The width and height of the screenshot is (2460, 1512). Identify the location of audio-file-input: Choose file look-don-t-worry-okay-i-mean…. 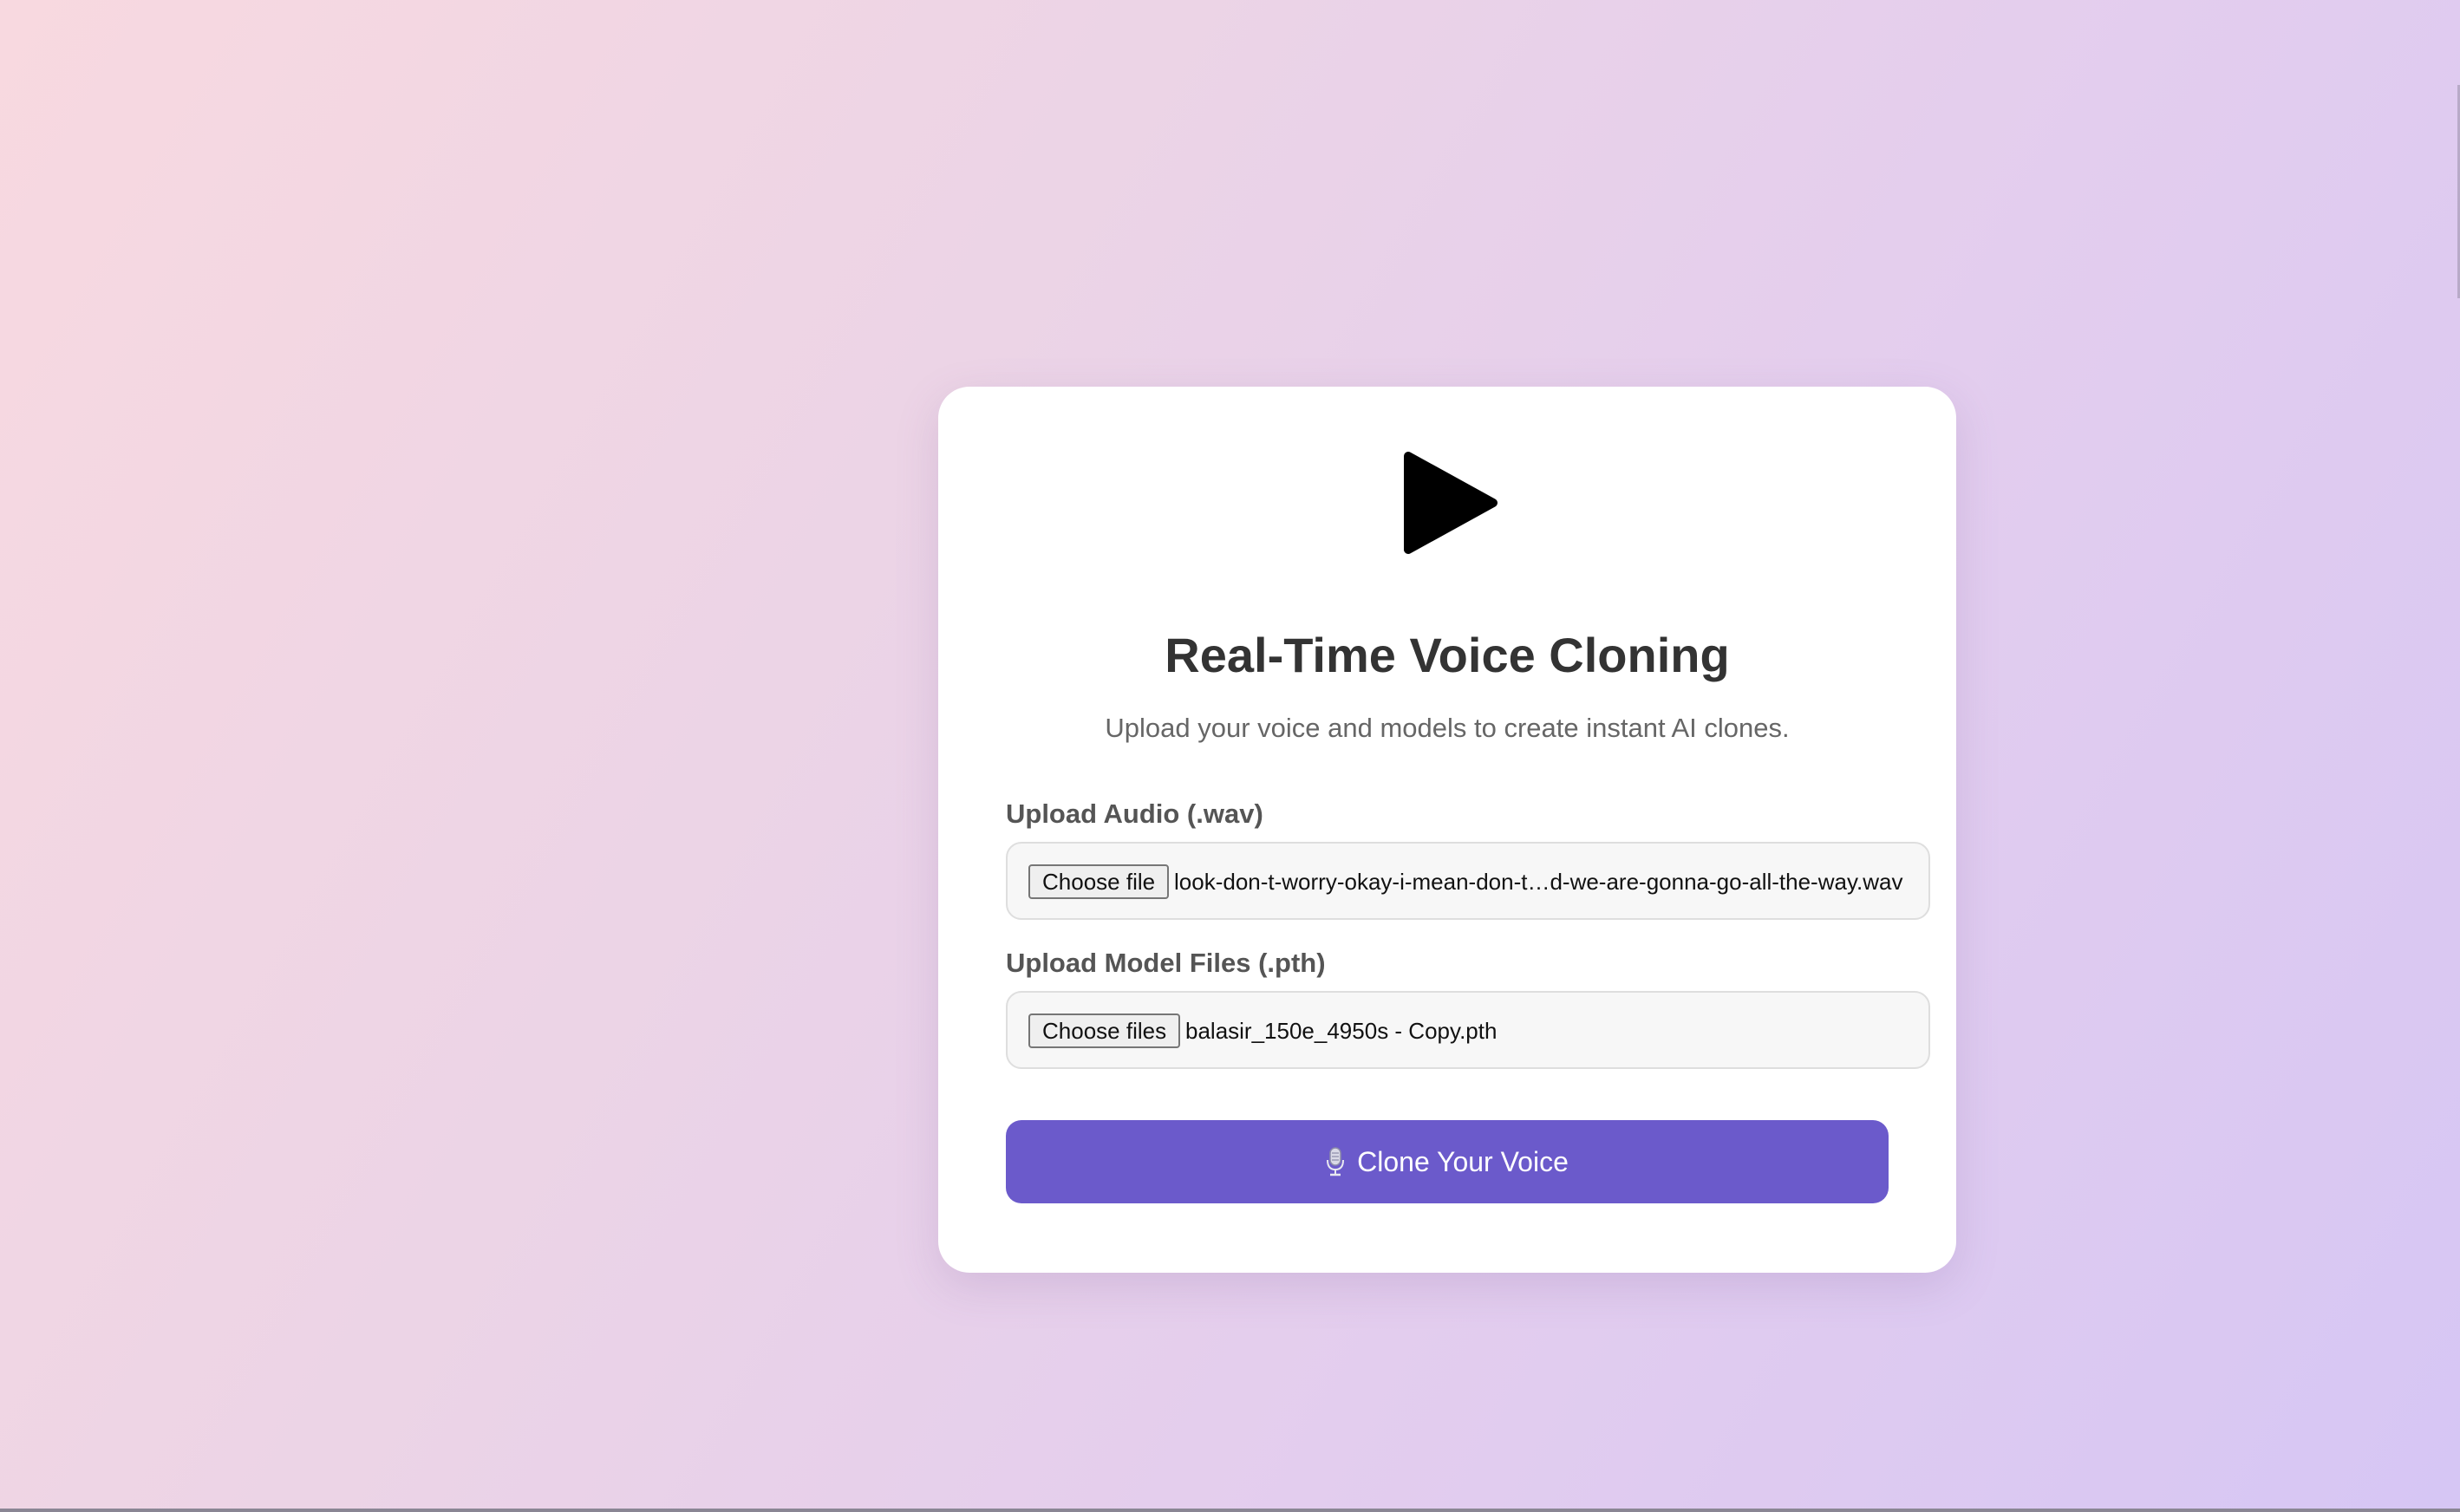
(1468, 881).